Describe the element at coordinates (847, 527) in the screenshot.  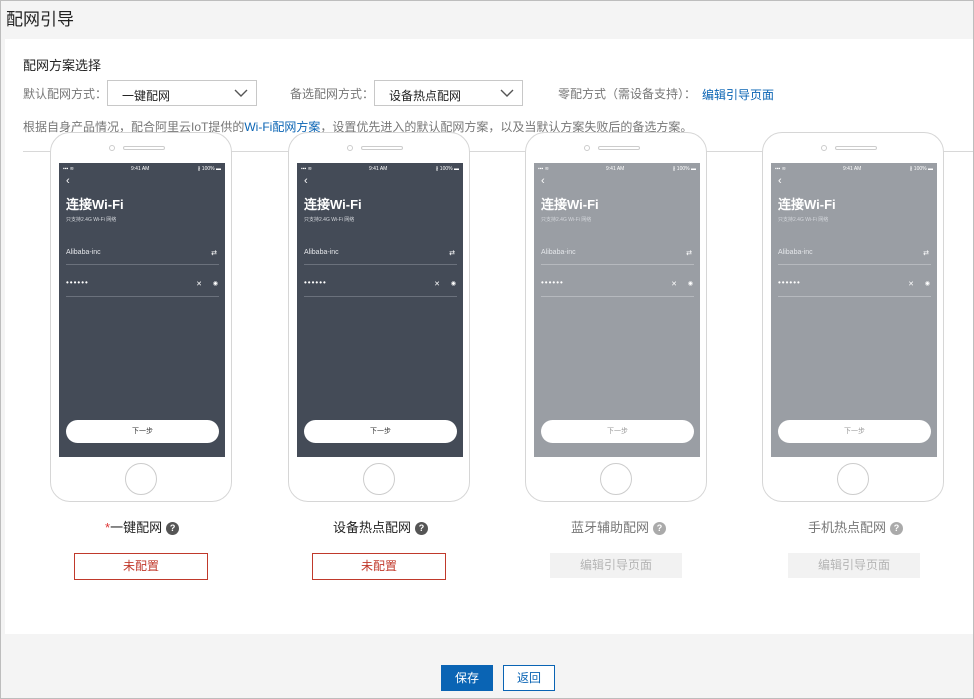
I see `caption-text: 手机热点配网` at that location.